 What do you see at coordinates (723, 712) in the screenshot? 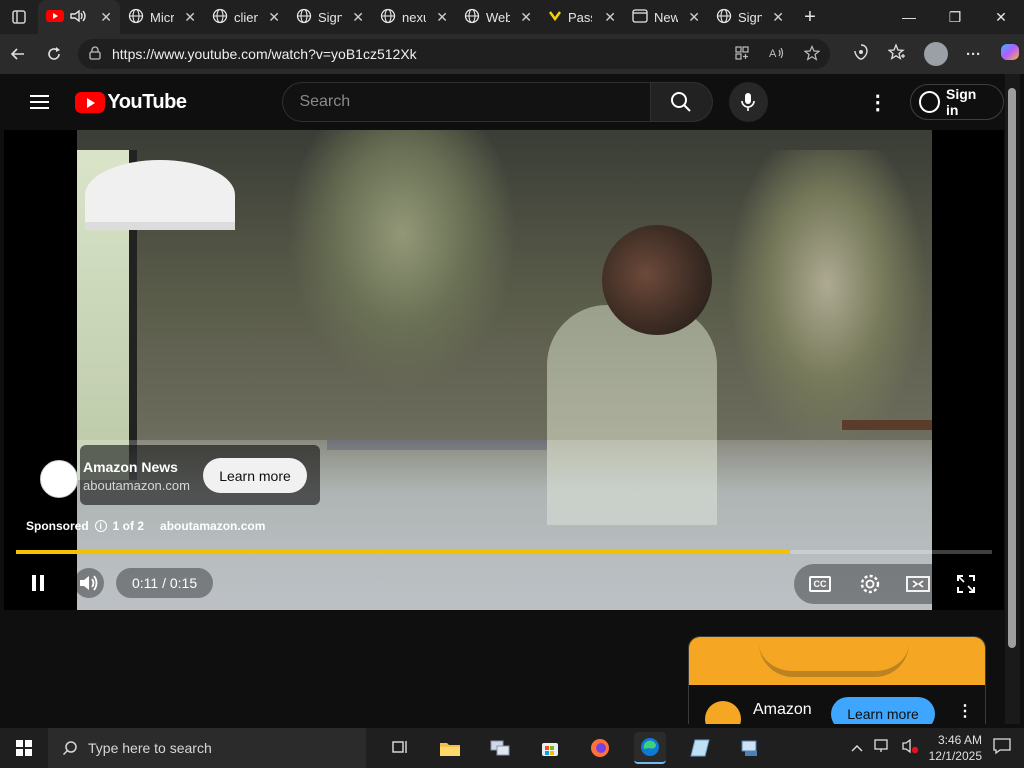
I see `amazon-logo` at bounding box center [723, 712].